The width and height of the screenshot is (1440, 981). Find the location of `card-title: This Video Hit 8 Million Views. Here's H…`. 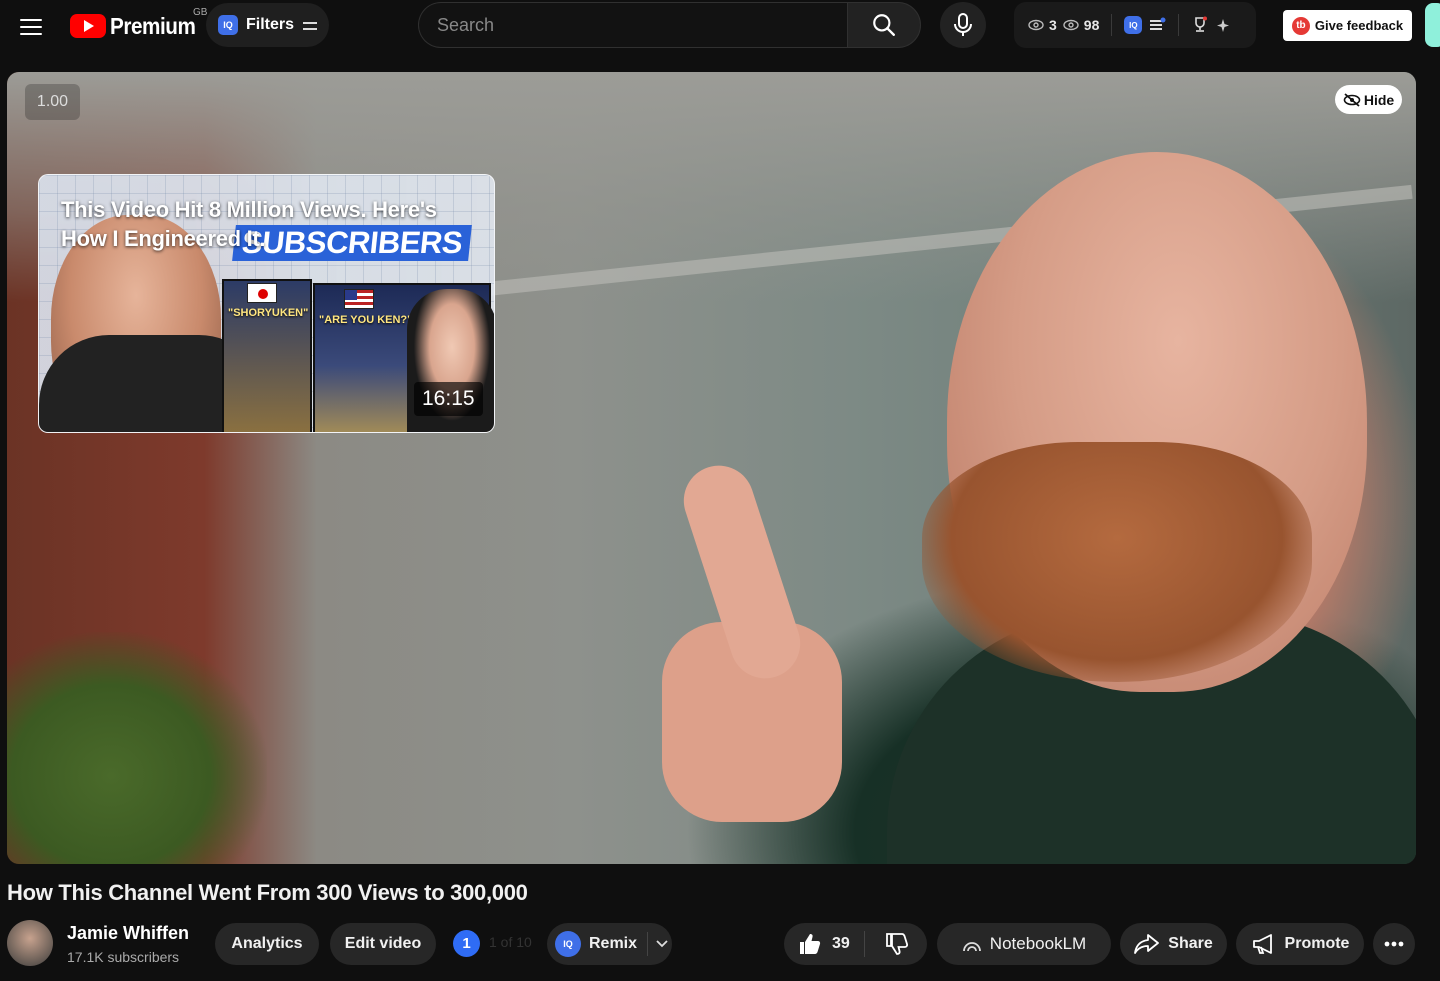

card-title: This Video Hit 8 Million Views. Here's H… is located at coordinates (249, 224).